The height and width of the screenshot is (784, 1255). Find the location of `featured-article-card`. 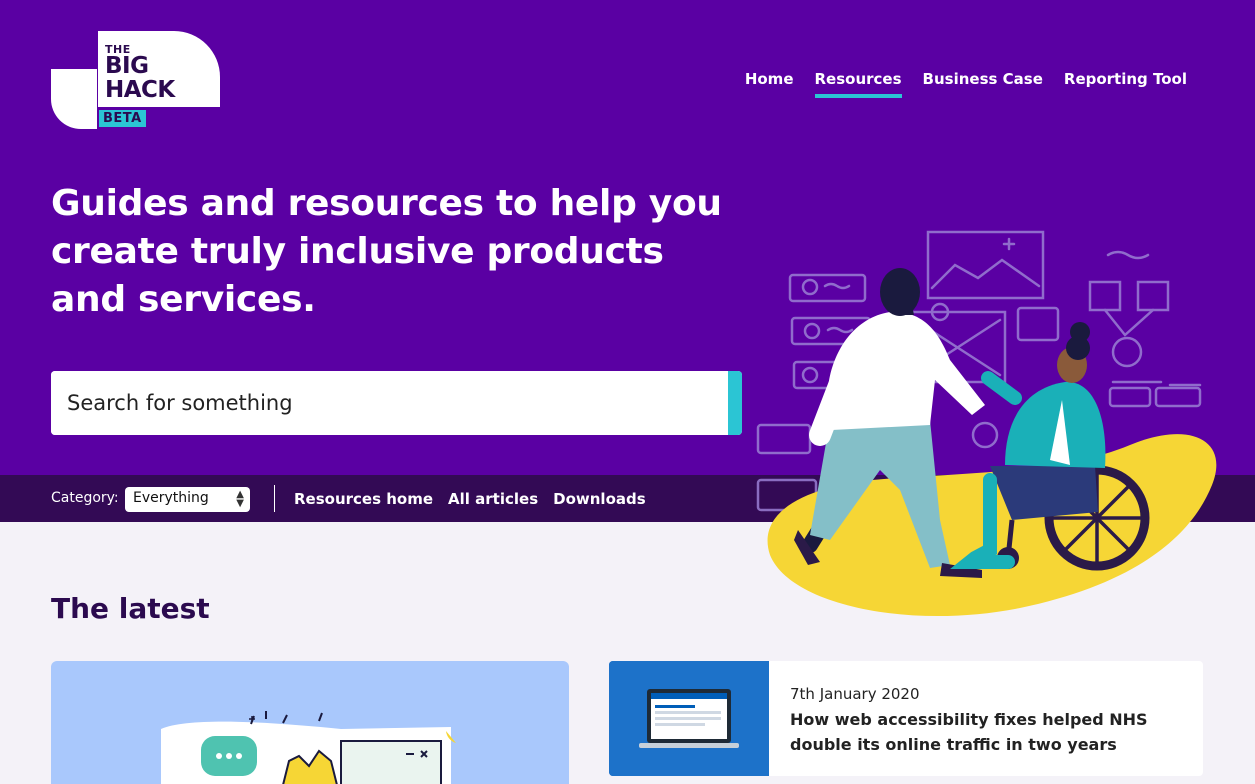

featured-article-card is located at coordinates (310, 722).